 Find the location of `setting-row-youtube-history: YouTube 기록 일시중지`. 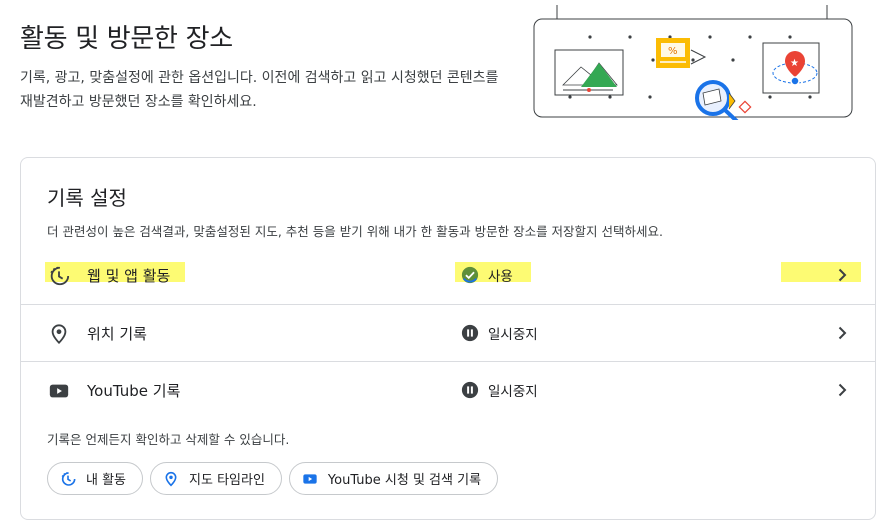

setting-row-youtube-history: YouTube 기록 일시중지 is located at coordinates (448, 390).